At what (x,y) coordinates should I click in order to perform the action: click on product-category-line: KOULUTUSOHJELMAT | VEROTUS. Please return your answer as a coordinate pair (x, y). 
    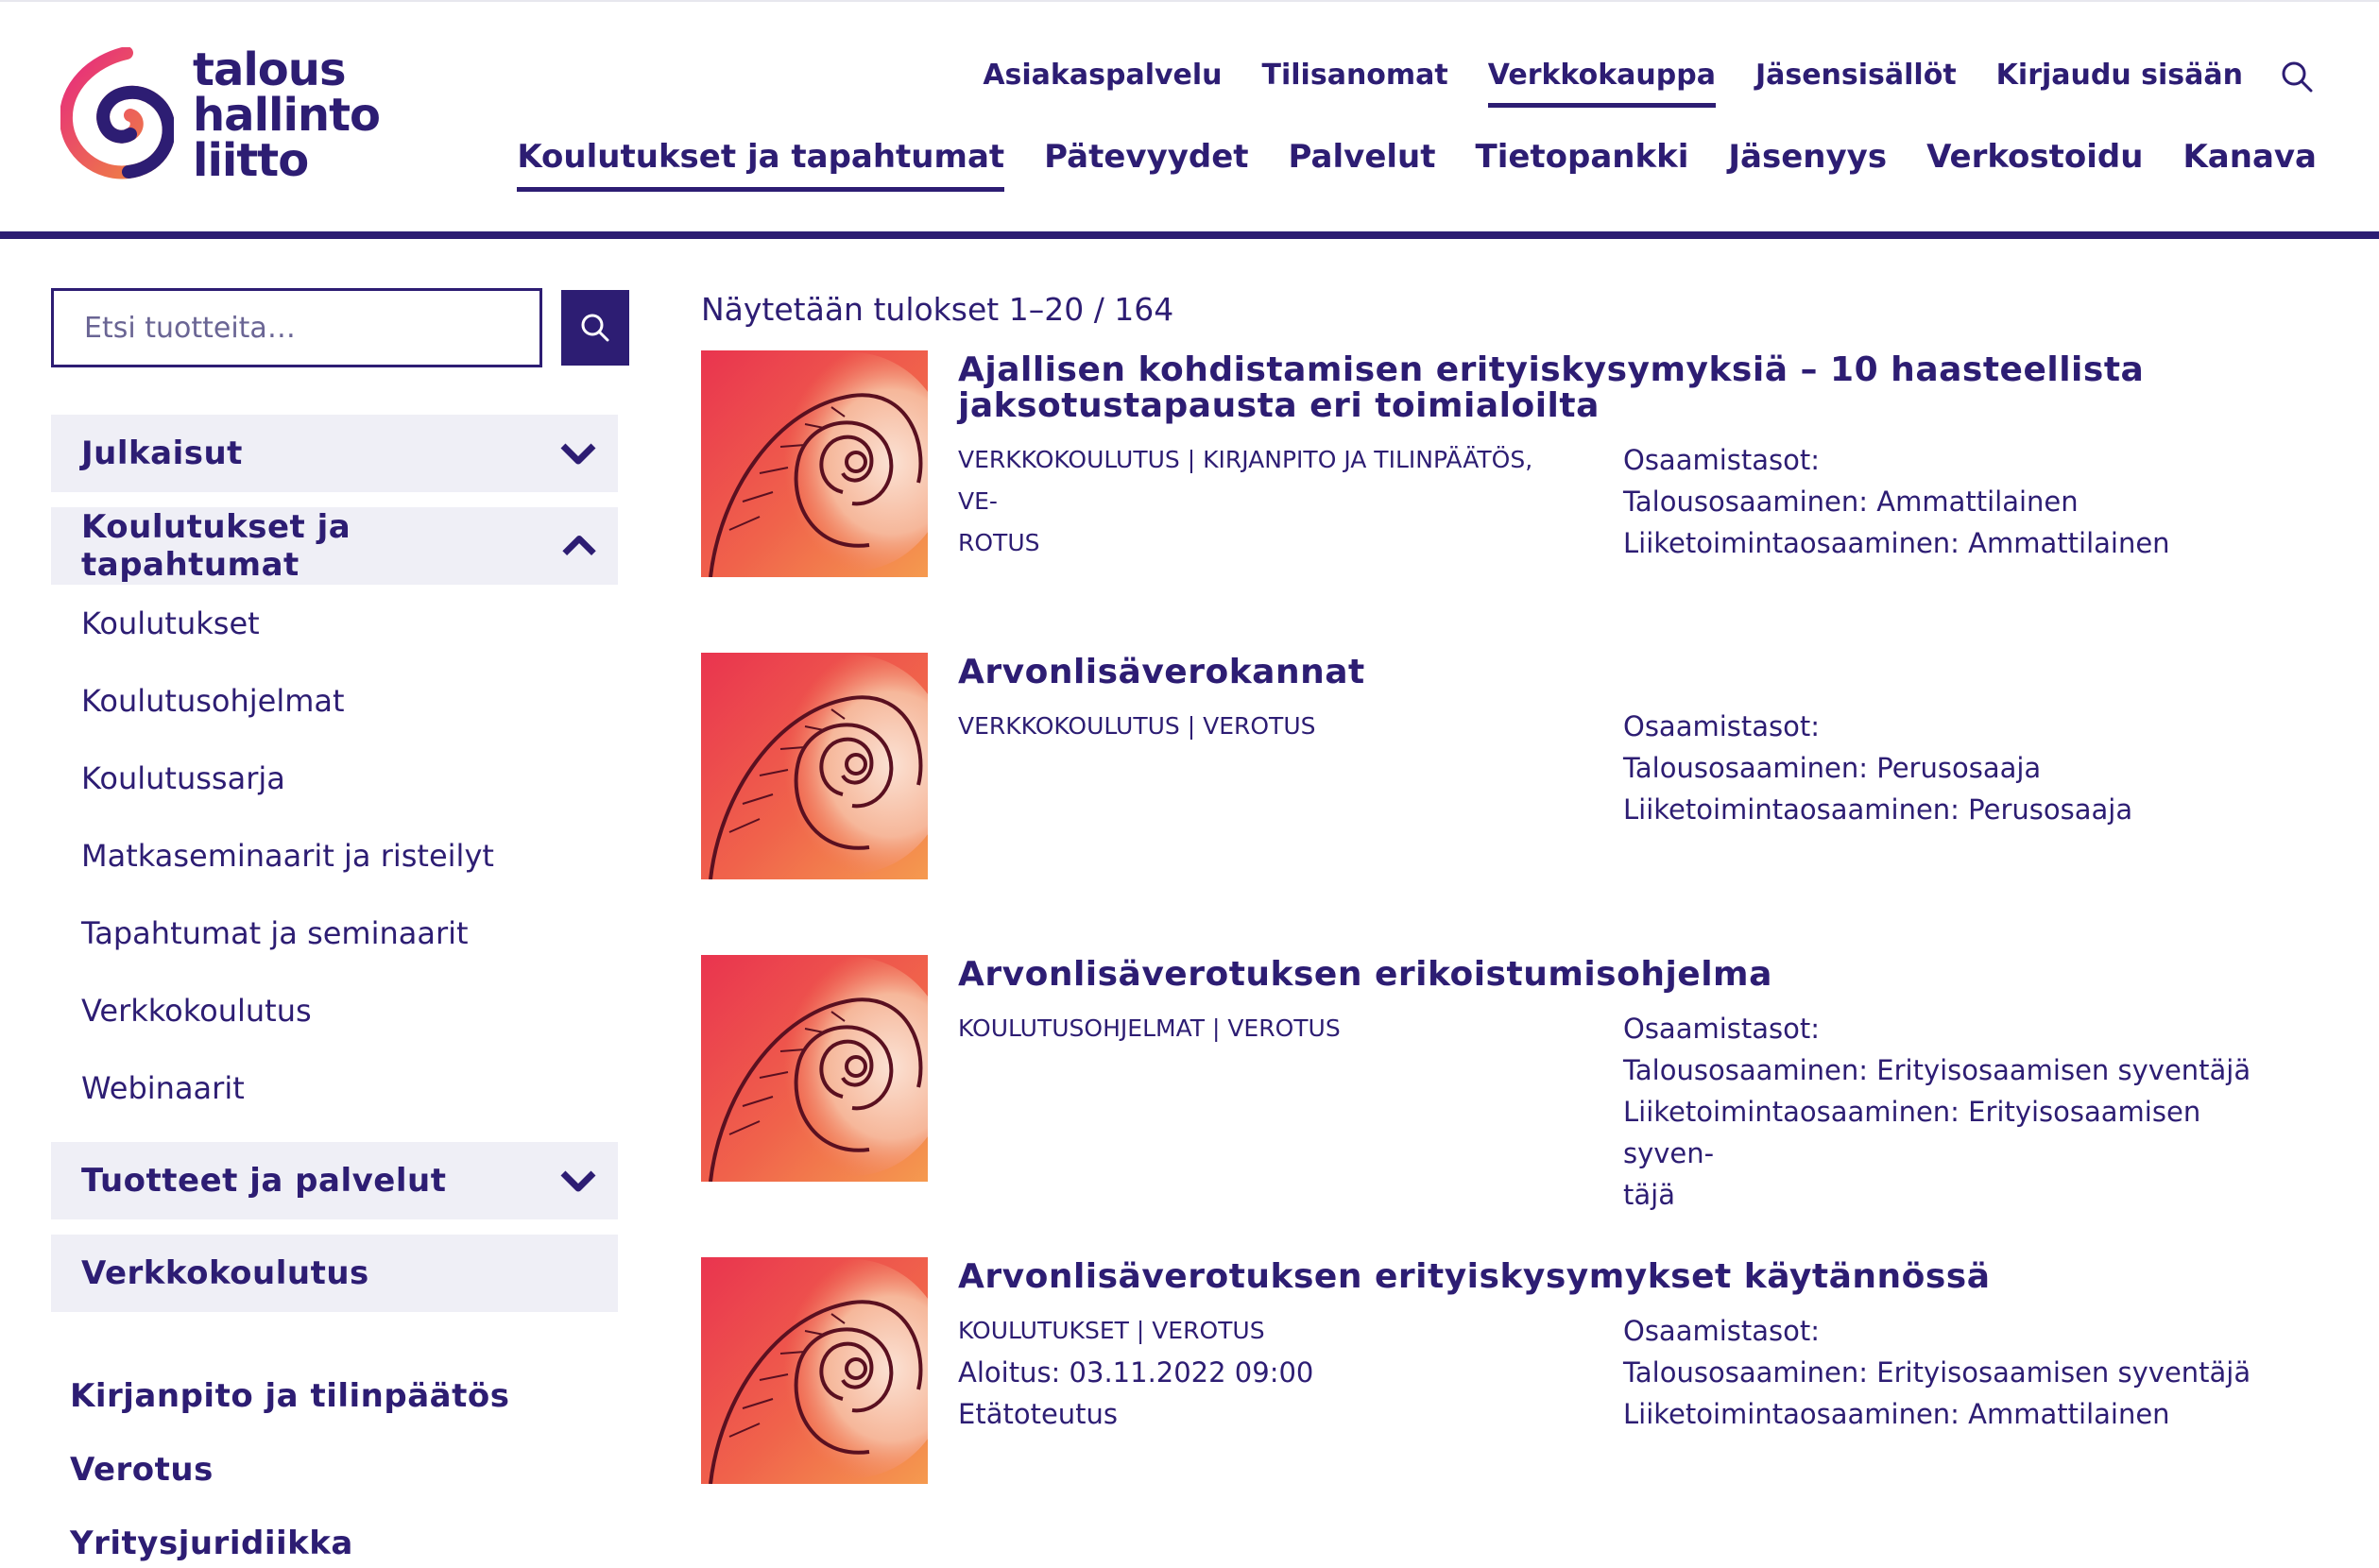
    Looking at the image, I should click on (1149, 1028).